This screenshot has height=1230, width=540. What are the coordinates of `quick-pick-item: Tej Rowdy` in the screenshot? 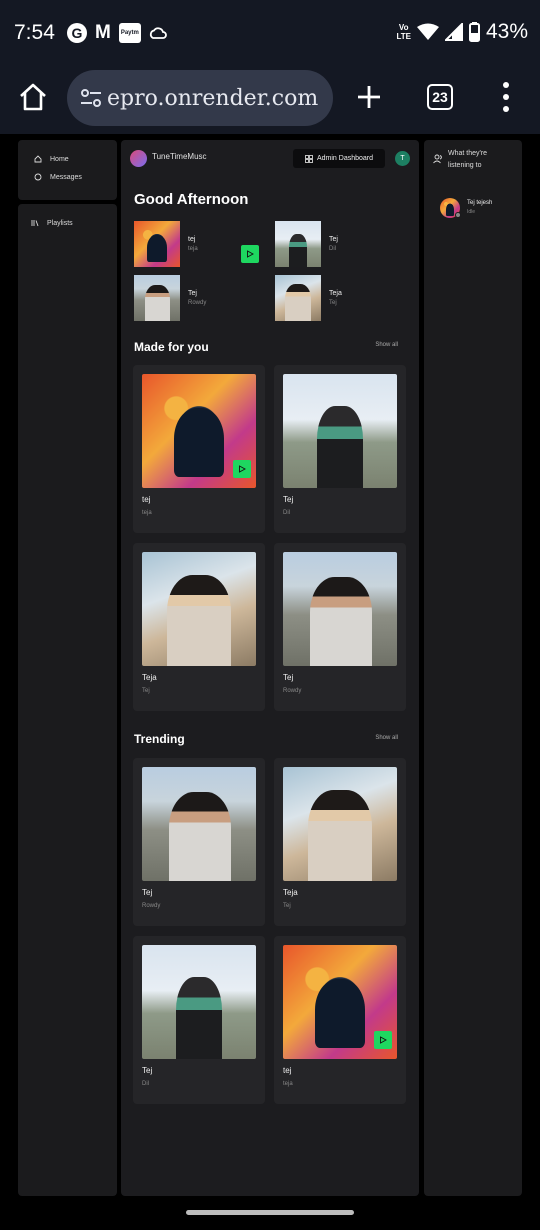 It's located at (201, 298).